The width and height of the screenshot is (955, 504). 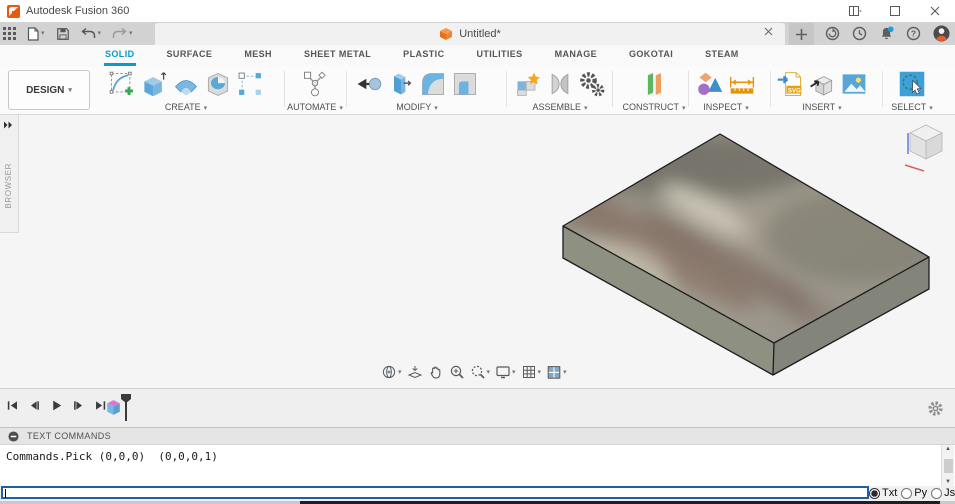 I want to click on mode-option-py: Py, so click(x=914, y=493).